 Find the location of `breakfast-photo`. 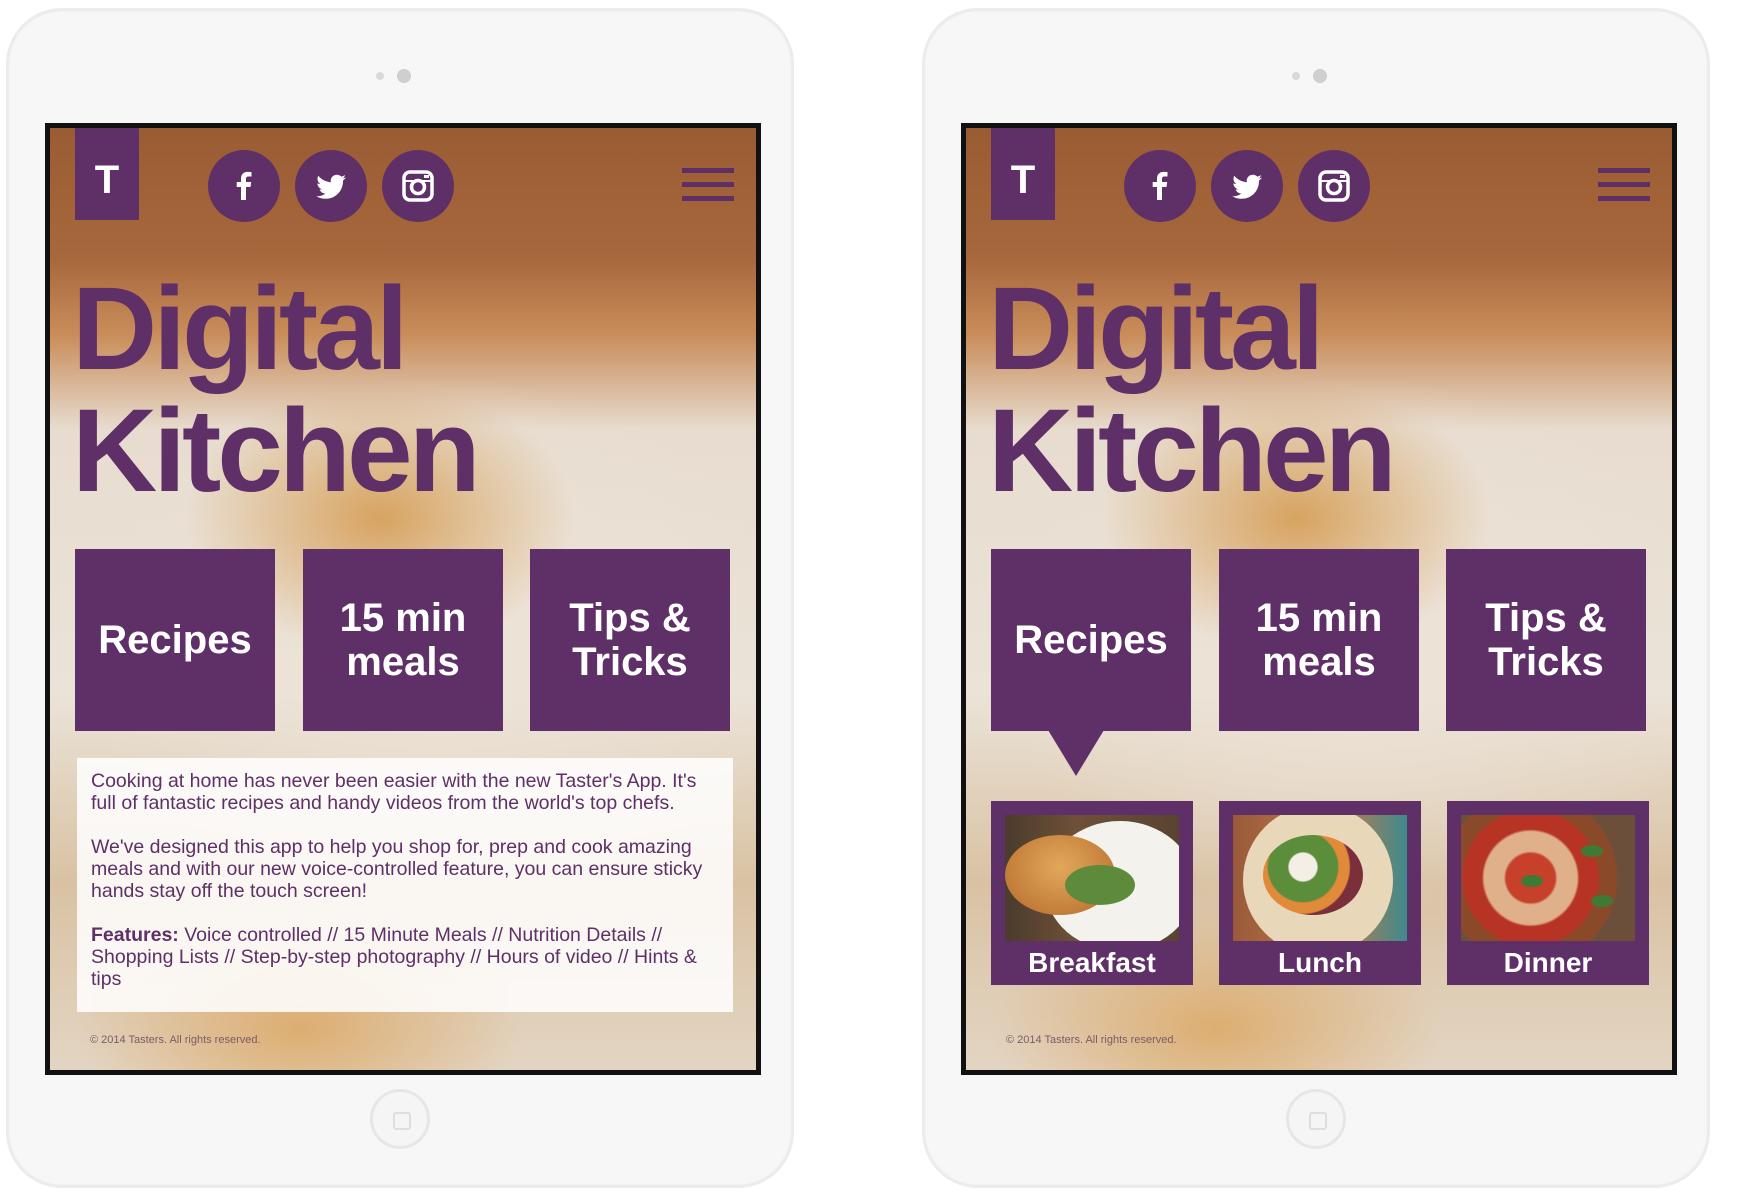

breakfast-photo is located at coordinates (1092, 878).